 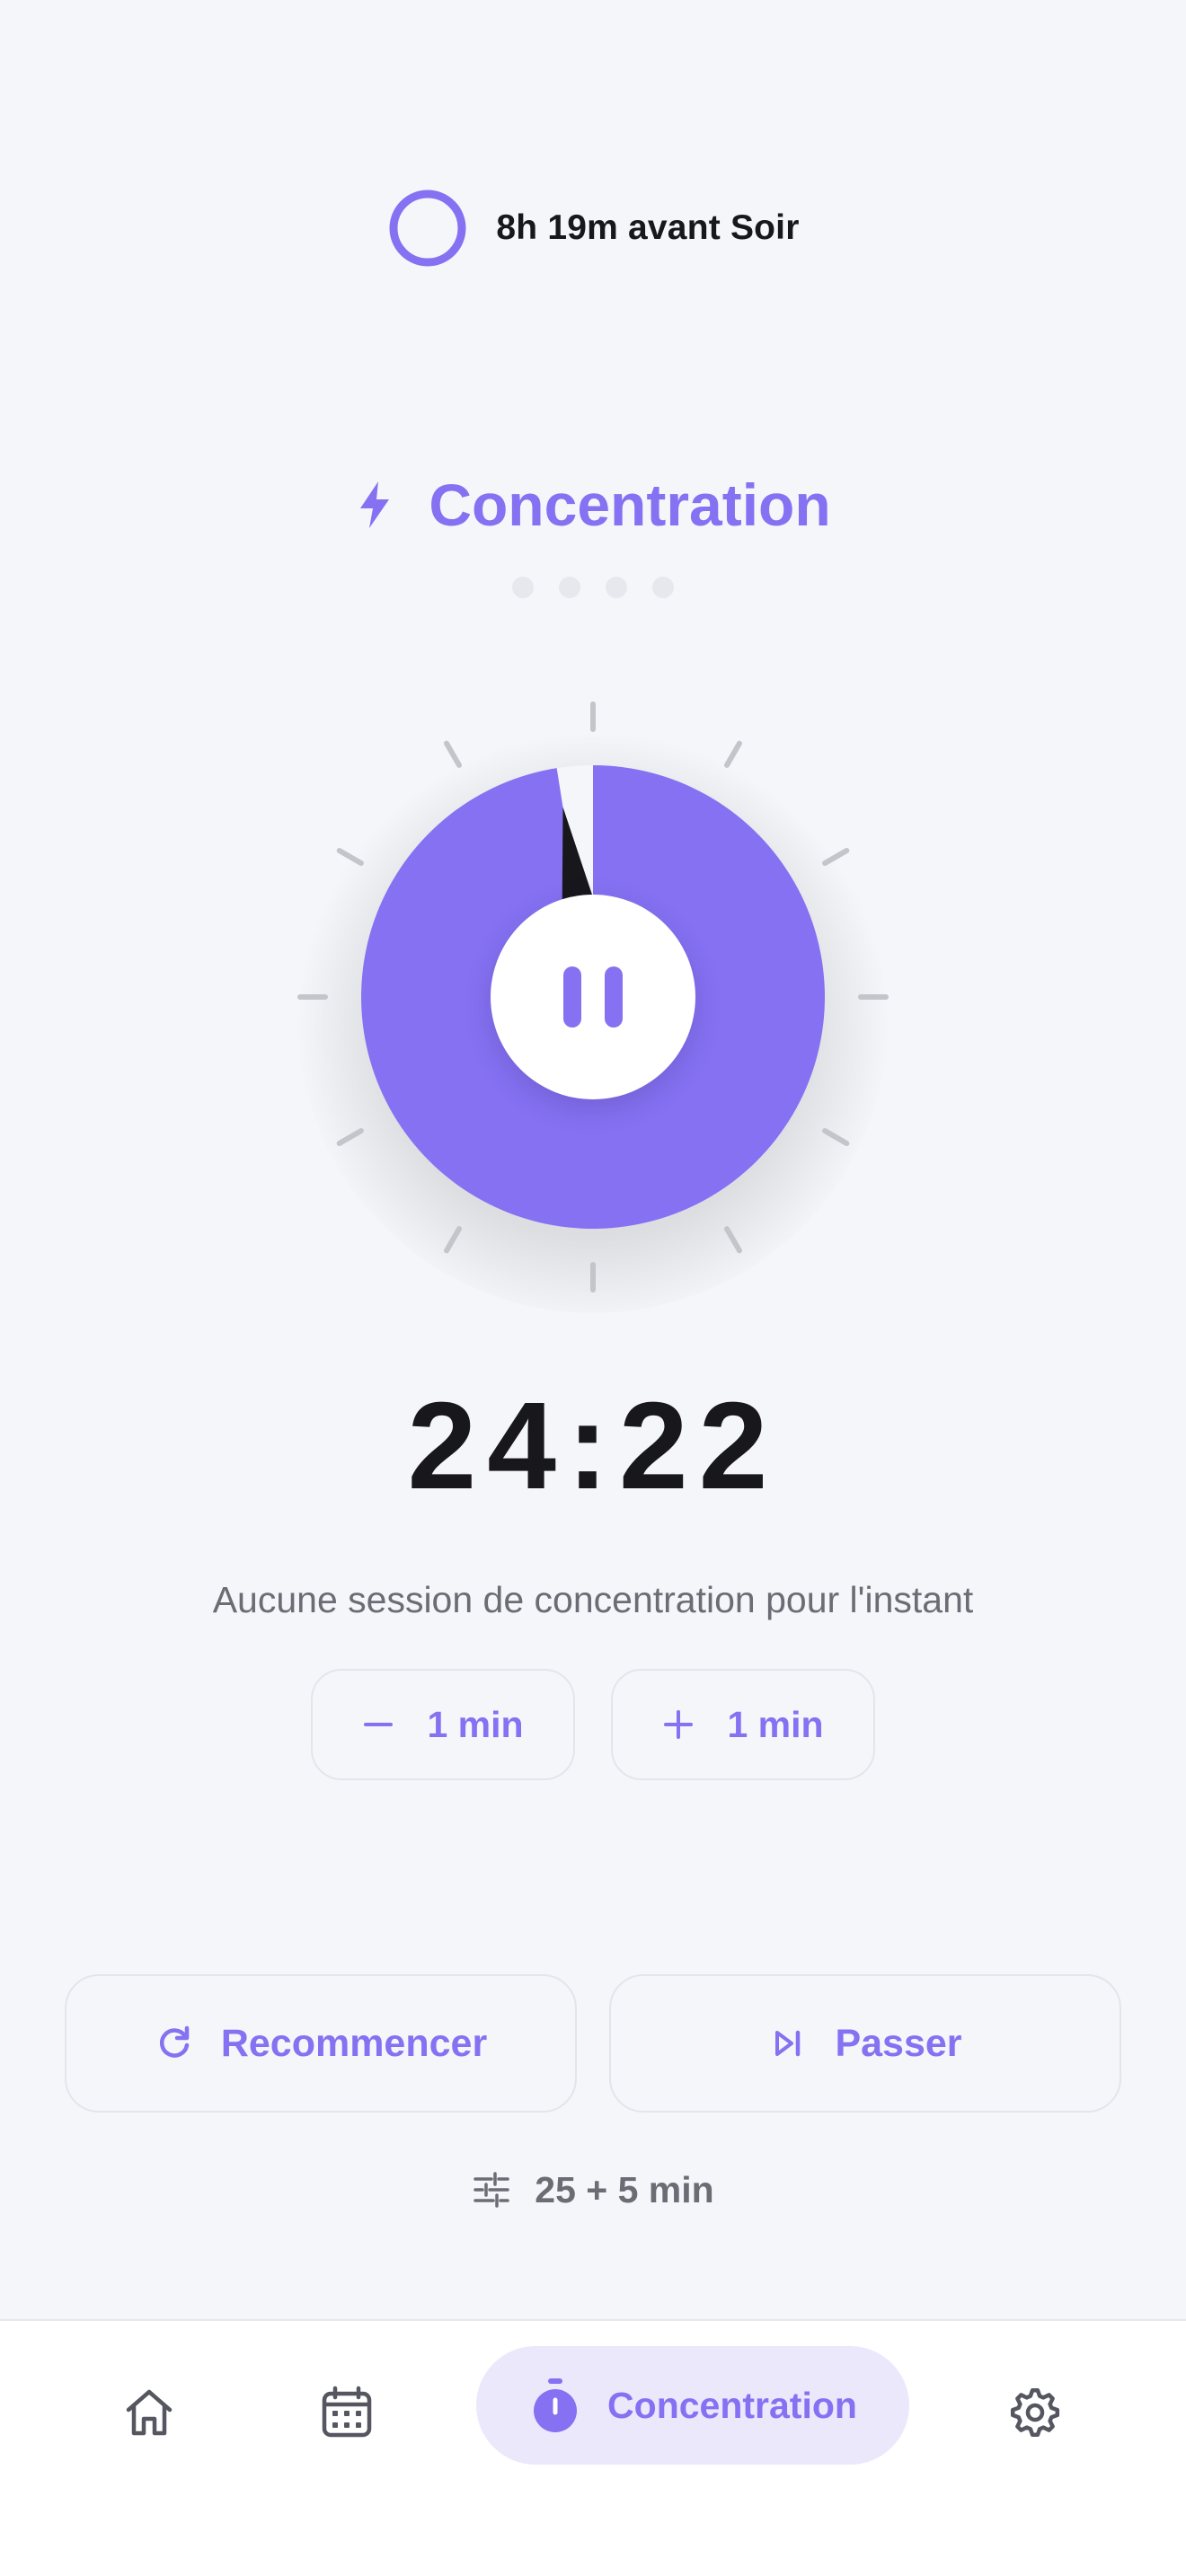 I want to click on nav-home, so click(x=149, y=2412).